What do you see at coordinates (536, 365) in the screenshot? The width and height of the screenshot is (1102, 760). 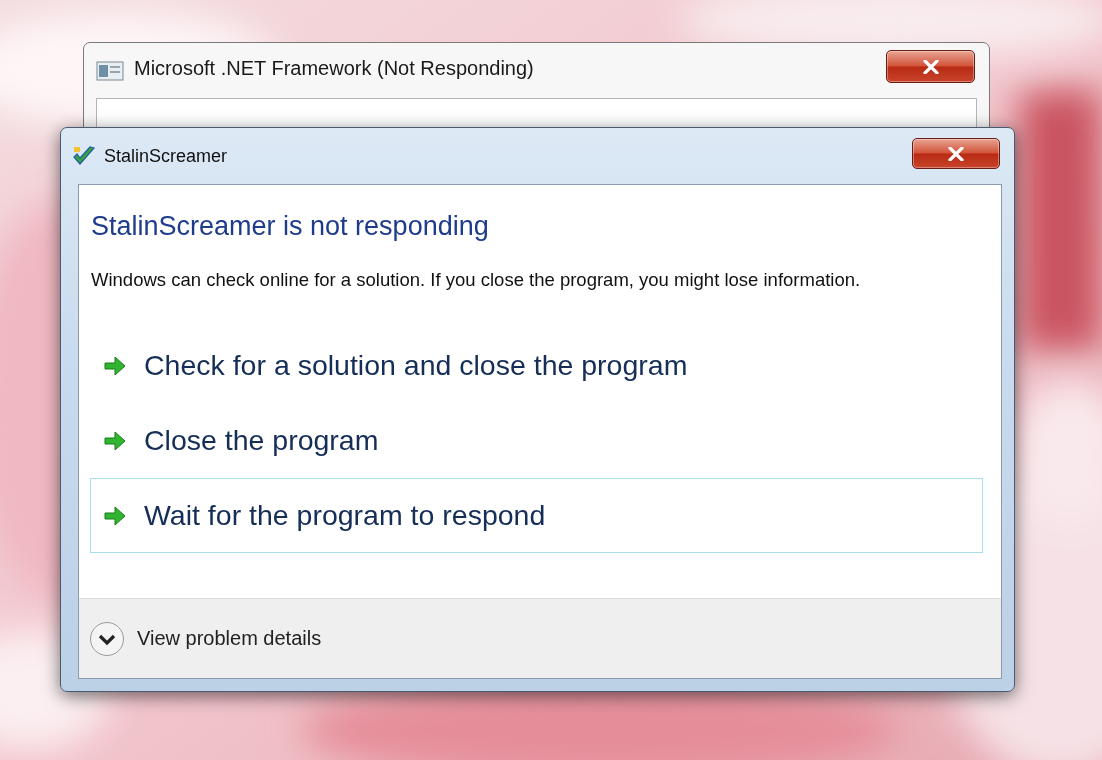 I see `command-link: Check for a solution and close the program` at bounding box center [536, 365].